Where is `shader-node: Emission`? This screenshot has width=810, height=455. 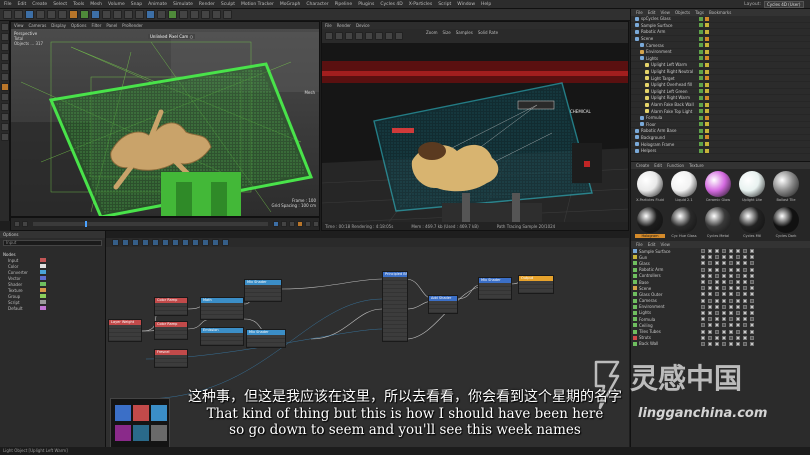
shader-node: Emission is located at coordinates (222, 336).